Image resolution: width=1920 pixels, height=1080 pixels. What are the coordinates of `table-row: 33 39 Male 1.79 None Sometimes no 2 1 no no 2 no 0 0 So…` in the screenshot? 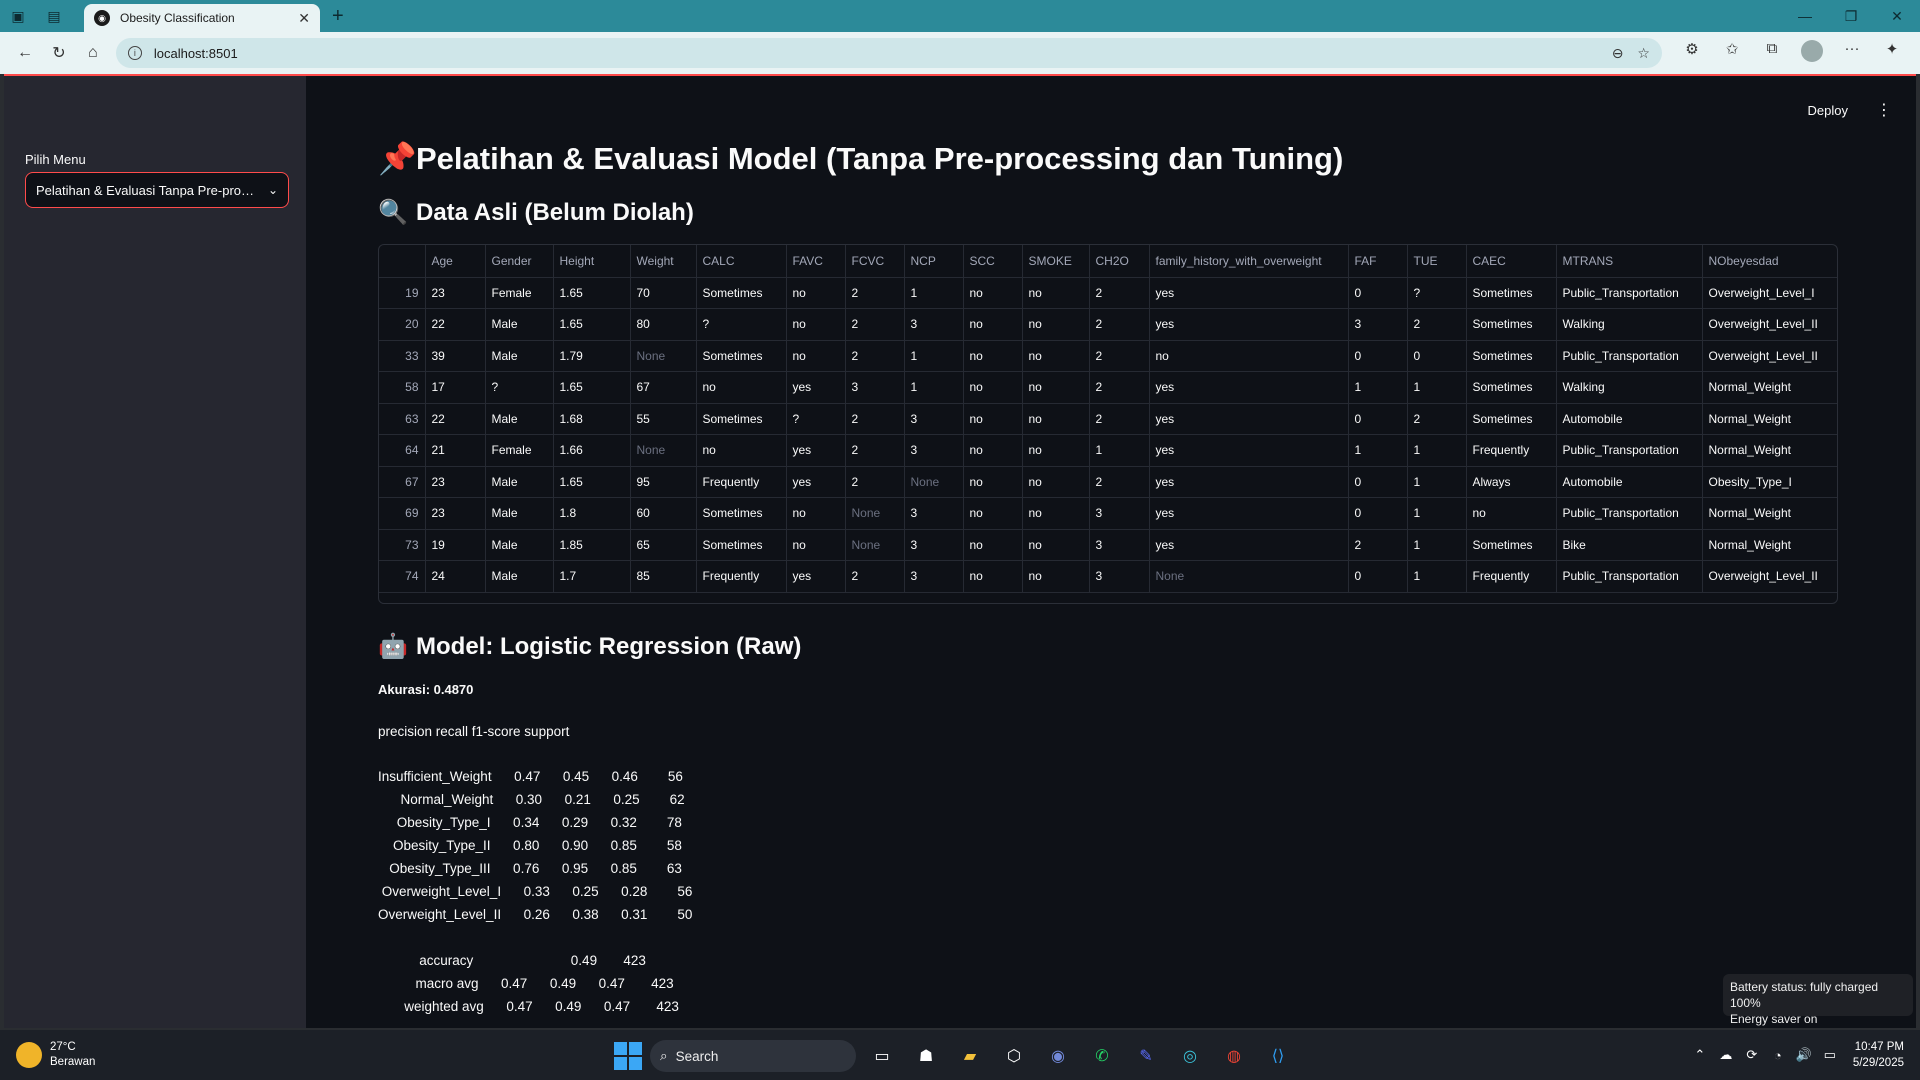 It's located at (1108, 356).